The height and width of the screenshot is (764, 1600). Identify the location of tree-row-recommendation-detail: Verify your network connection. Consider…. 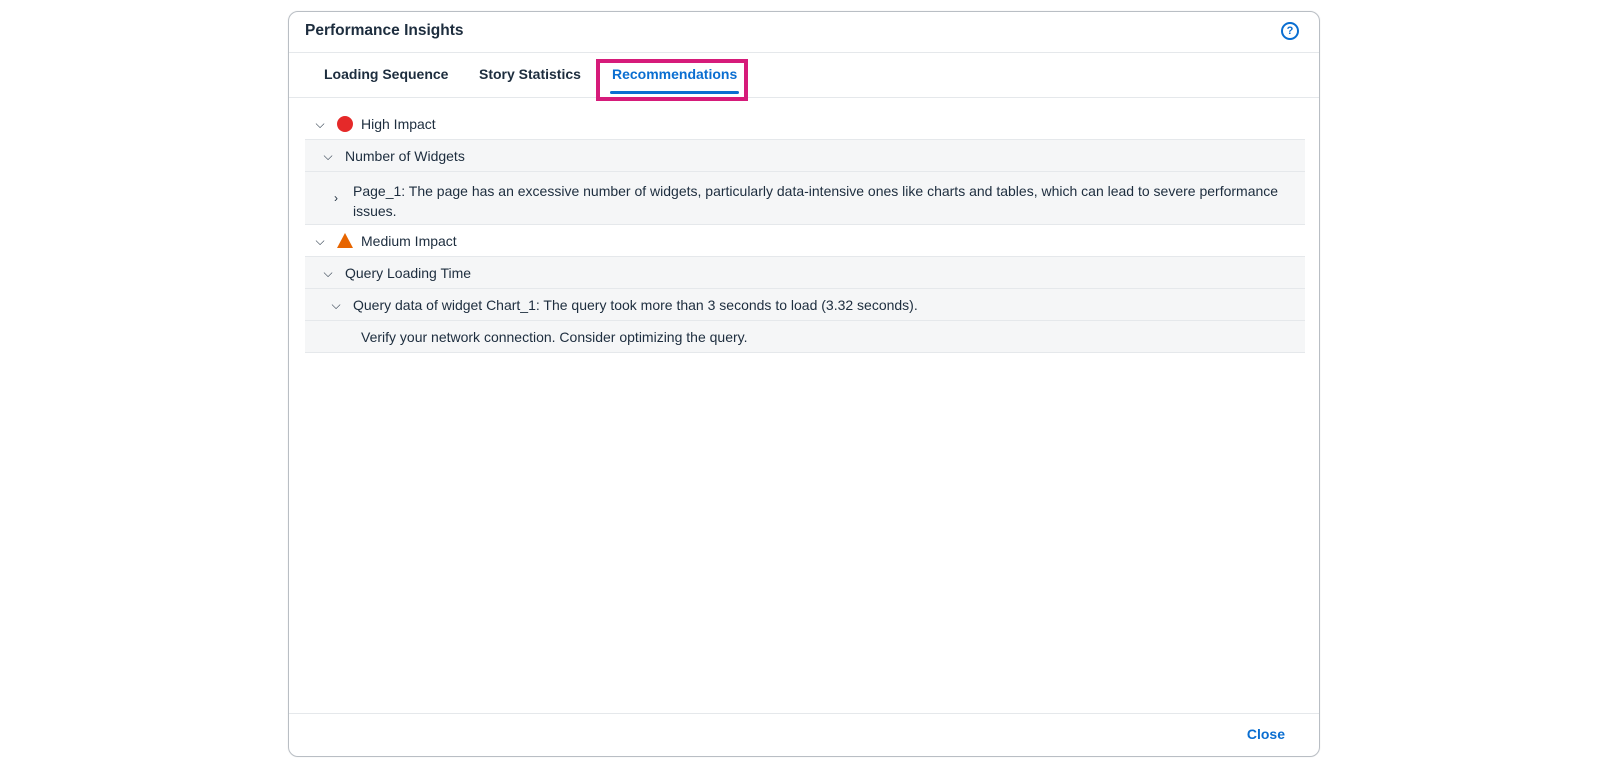
(805, 337).